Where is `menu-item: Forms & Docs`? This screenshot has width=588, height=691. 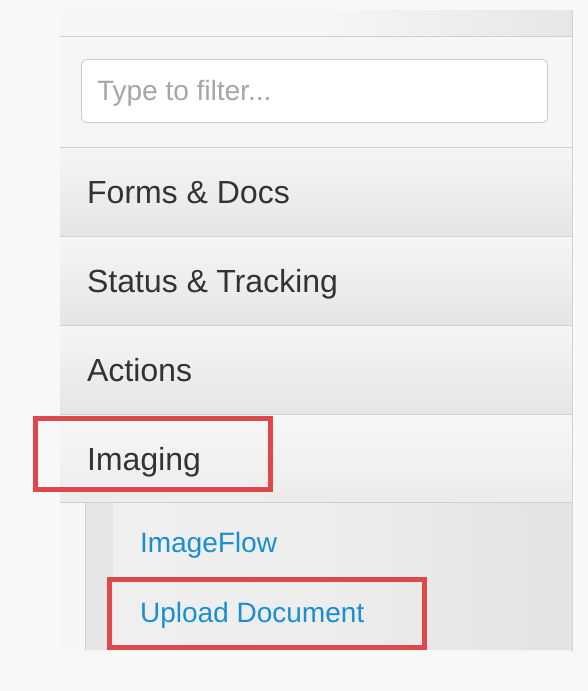
menu-item: Forms & Docs is located at coordinates (316, 191).